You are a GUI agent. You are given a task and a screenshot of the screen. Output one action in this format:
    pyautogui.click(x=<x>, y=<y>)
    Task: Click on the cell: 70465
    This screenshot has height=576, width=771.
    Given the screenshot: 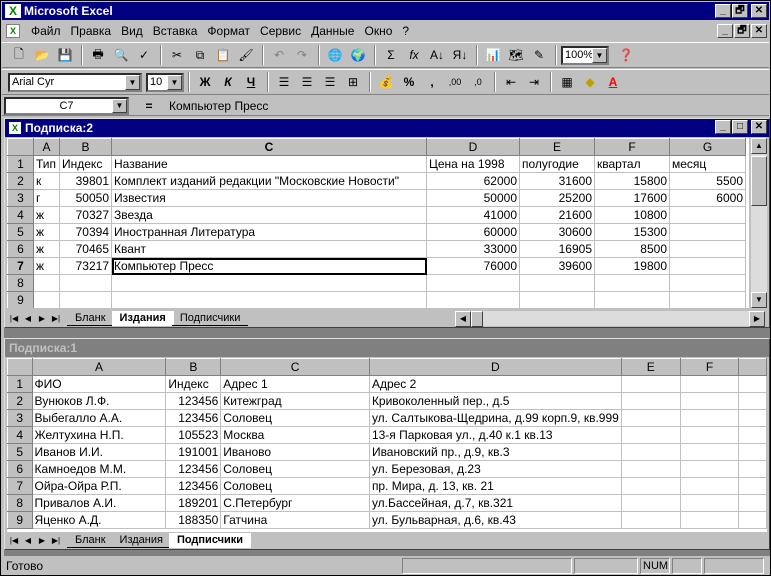 What is the action you would take?
    pyautogui.click(x=85, y=249)
    